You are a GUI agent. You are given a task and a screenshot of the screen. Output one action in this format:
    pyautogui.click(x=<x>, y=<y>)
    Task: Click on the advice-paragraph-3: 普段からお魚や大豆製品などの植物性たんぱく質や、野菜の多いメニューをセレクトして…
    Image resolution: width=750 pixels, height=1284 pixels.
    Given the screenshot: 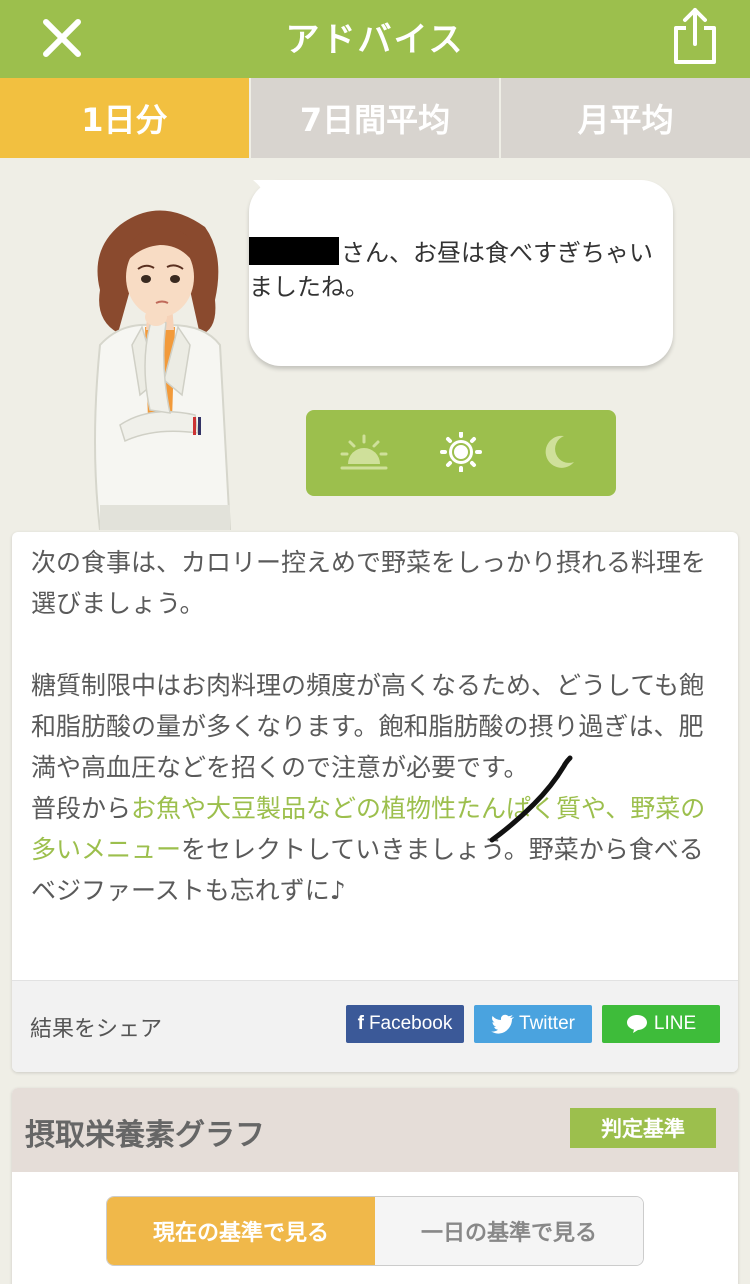 What is the action you would take?
    pyautogui.click(x=371, y=849)
    